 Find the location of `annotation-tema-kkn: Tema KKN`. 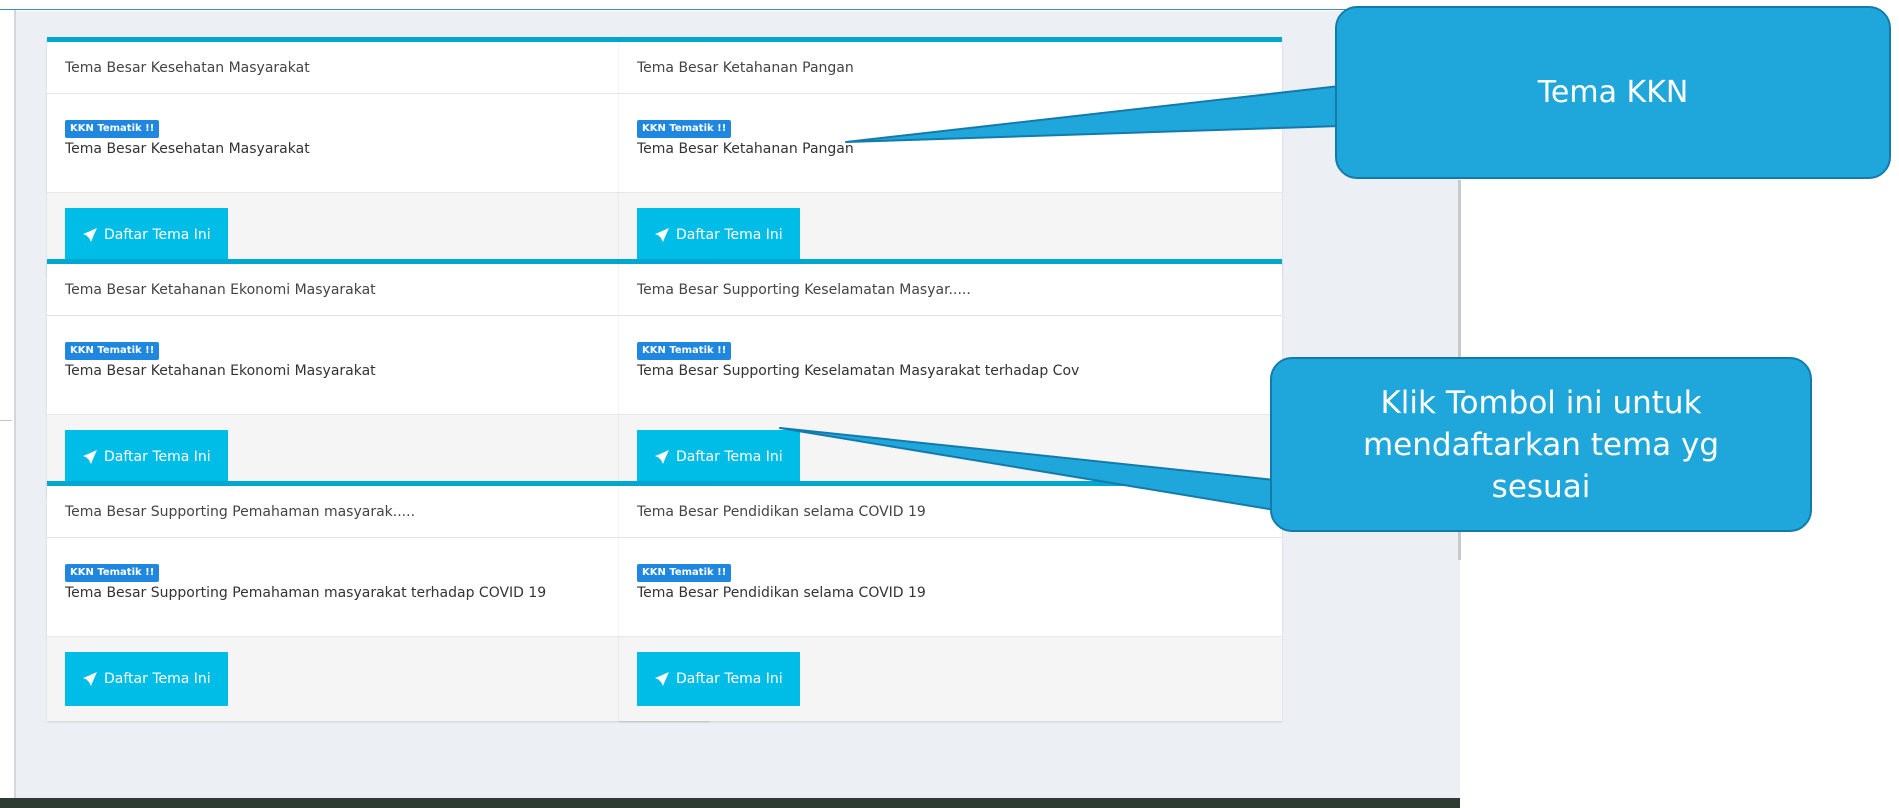

annotation-tema-kkn: Tema KKN is located at coordinates (1613, 92).